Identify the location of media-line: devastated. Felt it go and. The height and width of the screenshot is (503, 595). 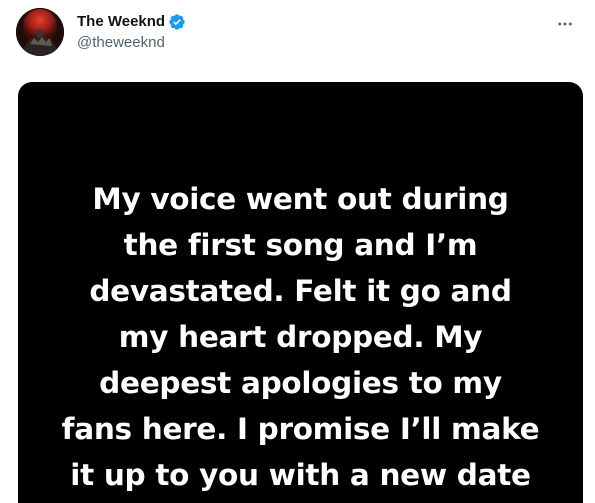
(300, 291).